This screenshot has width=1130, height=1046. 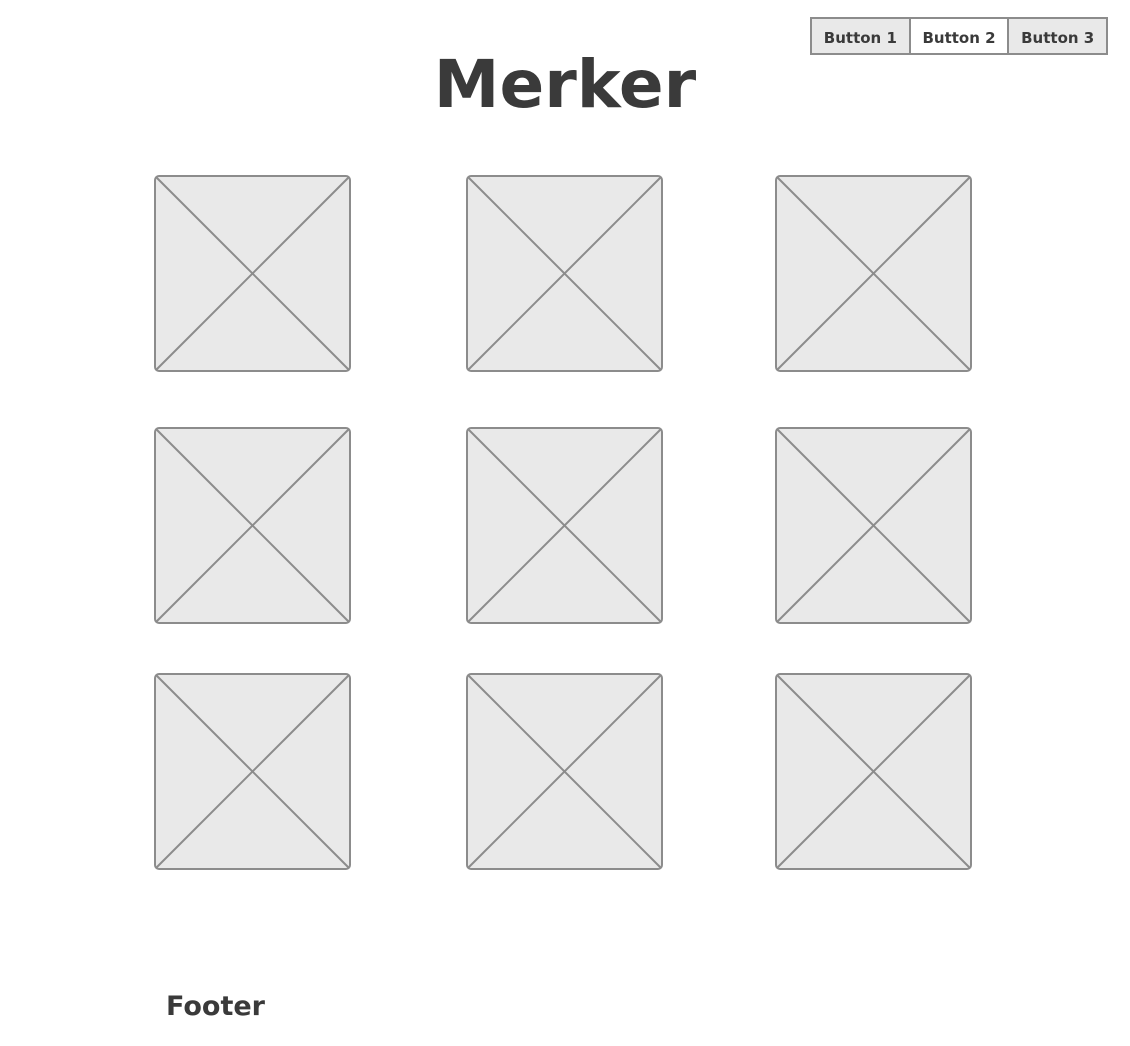 What do you see at coordinates (565, 84) in the screenshot?
I see `page-title: Merker` at bounding box center [565, 84].